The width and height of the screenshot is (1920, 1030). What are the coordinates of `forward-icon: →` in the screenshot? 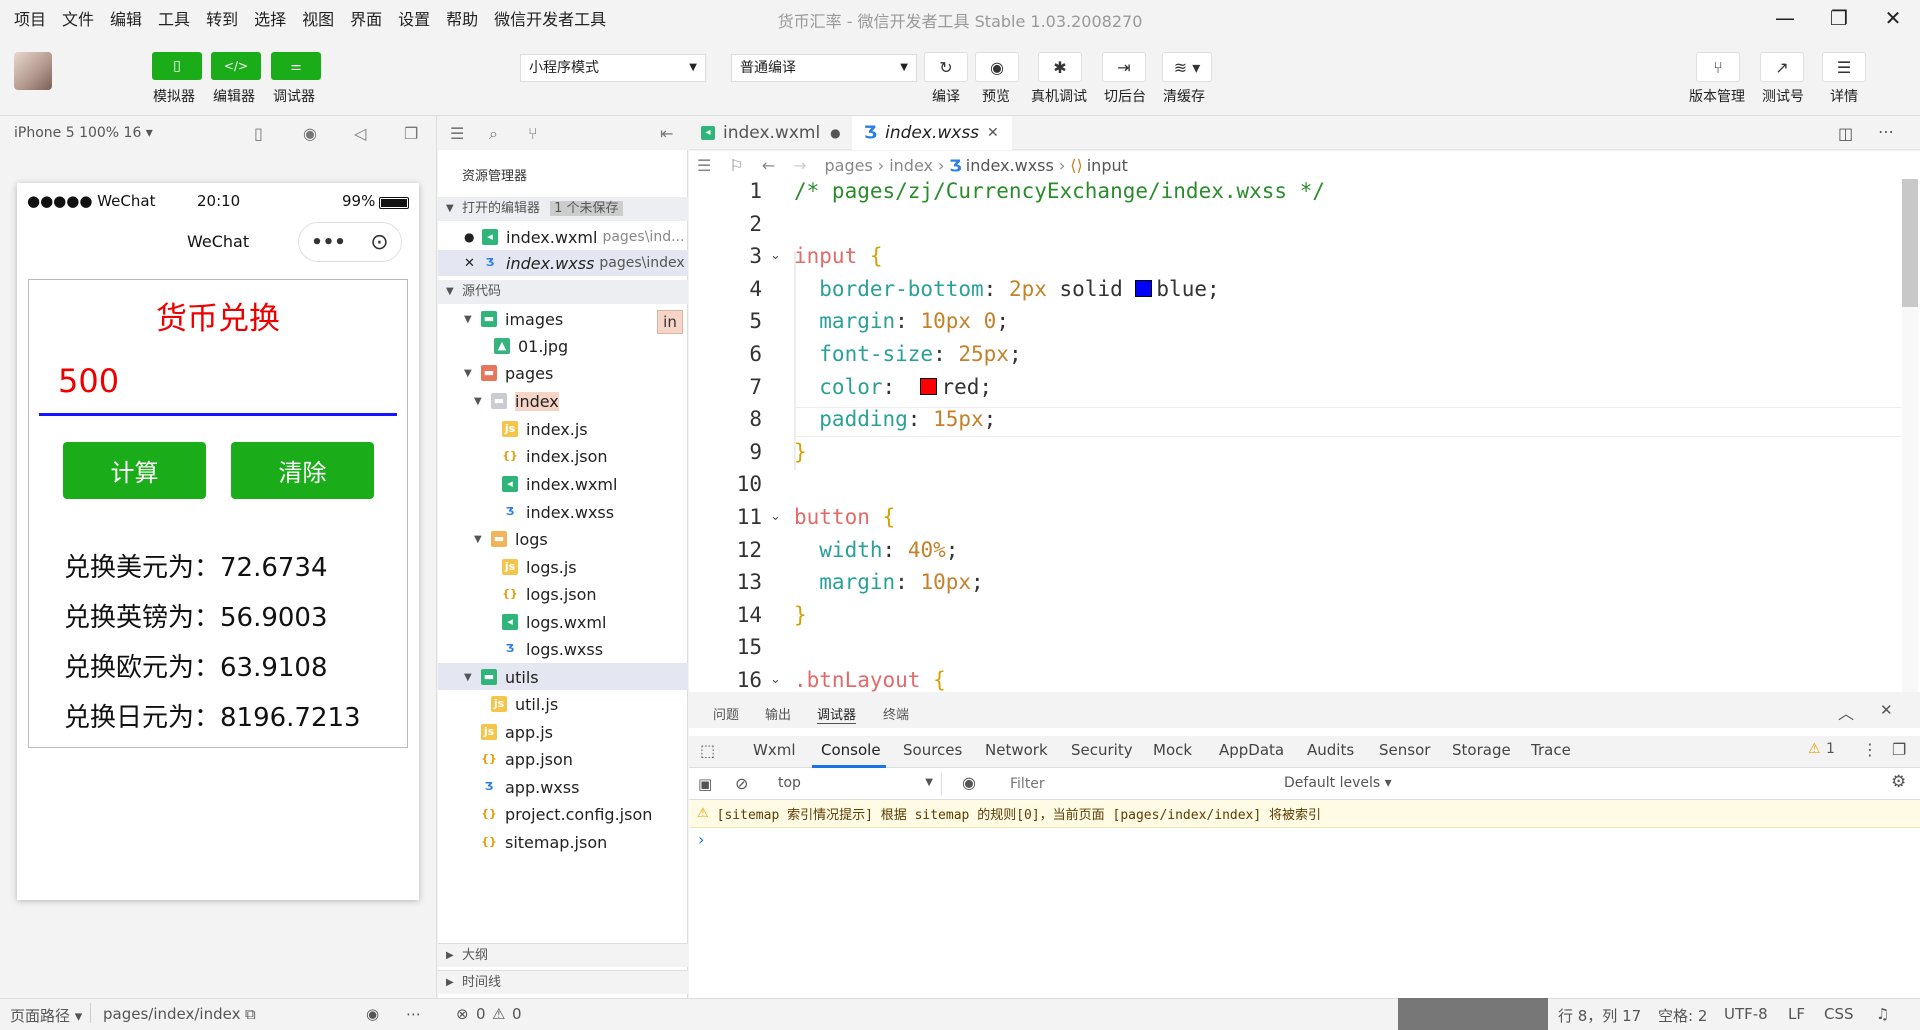 It's located at (799, 165).